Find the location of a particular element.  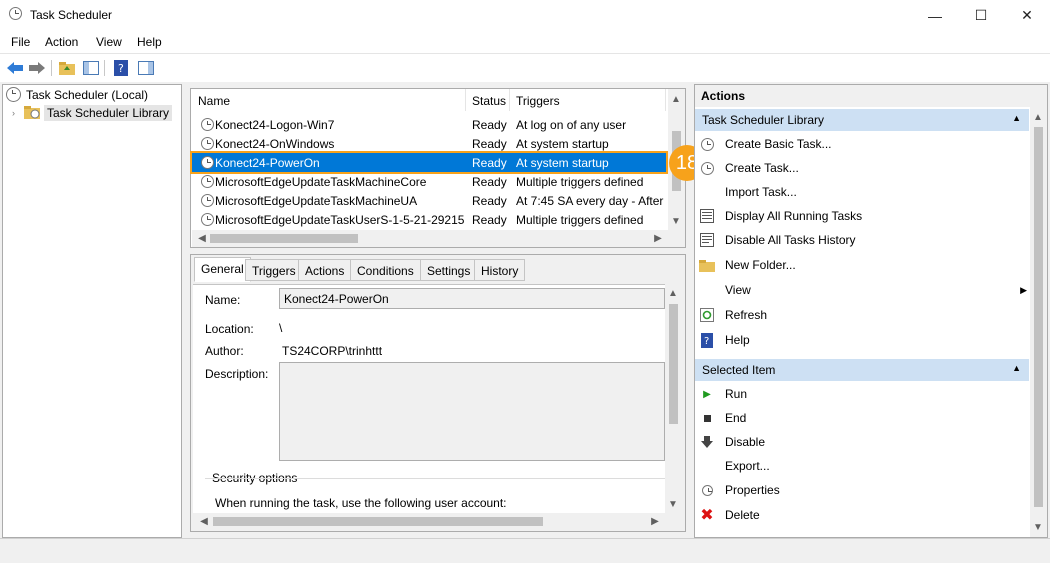

tree-item-library: › Task Scheduler Library is located at coordinates (92, 113).